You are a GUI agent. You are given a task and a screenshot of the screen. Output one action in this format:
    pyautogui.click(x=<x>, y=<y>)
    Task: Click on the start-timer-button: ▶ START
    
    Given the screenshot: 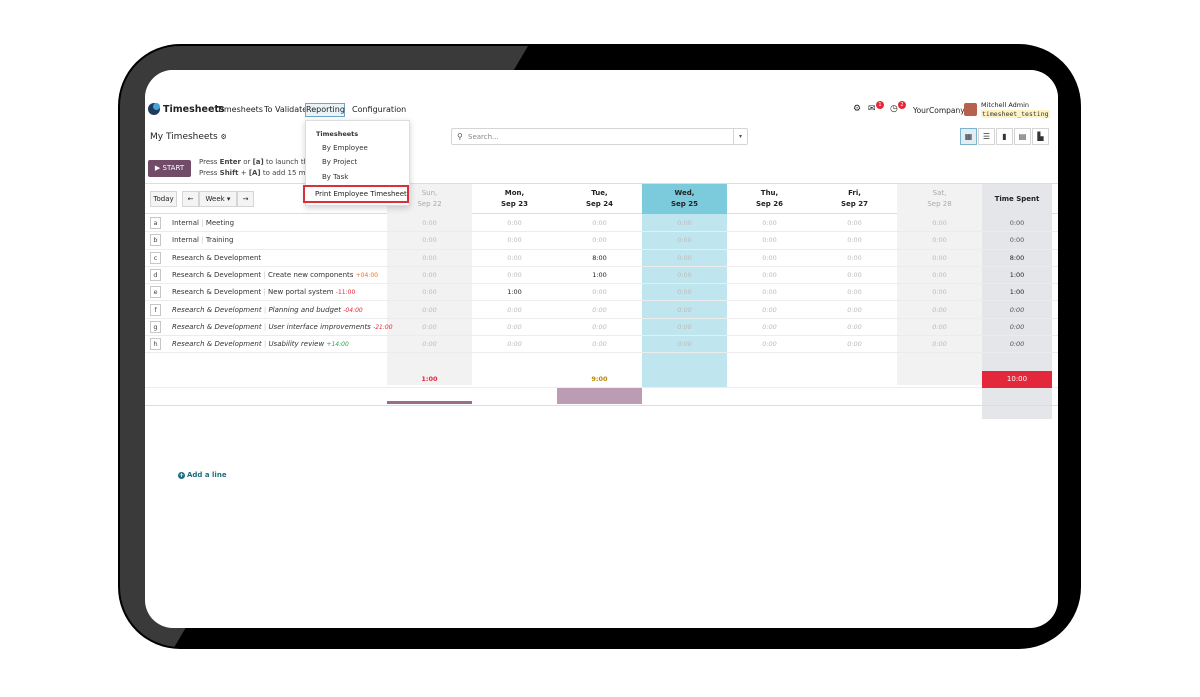 What is the action you would take?
    pyautogui.click(x=169, y=168)
    